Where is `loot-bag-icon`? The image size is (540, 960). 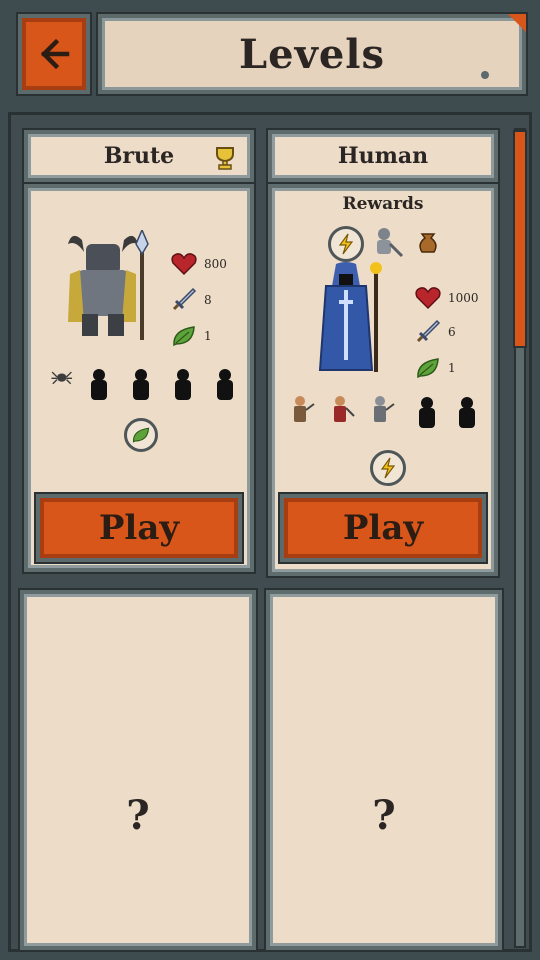
loot-bag-icon is located at coordinates (428, 243).